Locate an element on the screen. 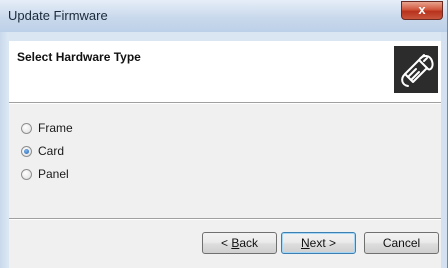  cable-plug-icon is located at coordinates (416, 69).